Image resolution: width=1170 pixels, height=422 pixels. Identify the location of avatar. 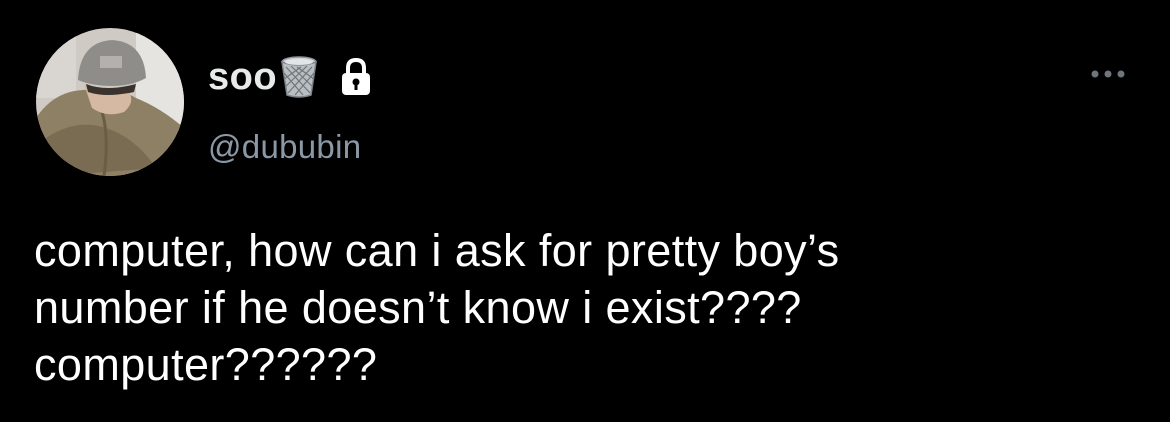
(110, 102).